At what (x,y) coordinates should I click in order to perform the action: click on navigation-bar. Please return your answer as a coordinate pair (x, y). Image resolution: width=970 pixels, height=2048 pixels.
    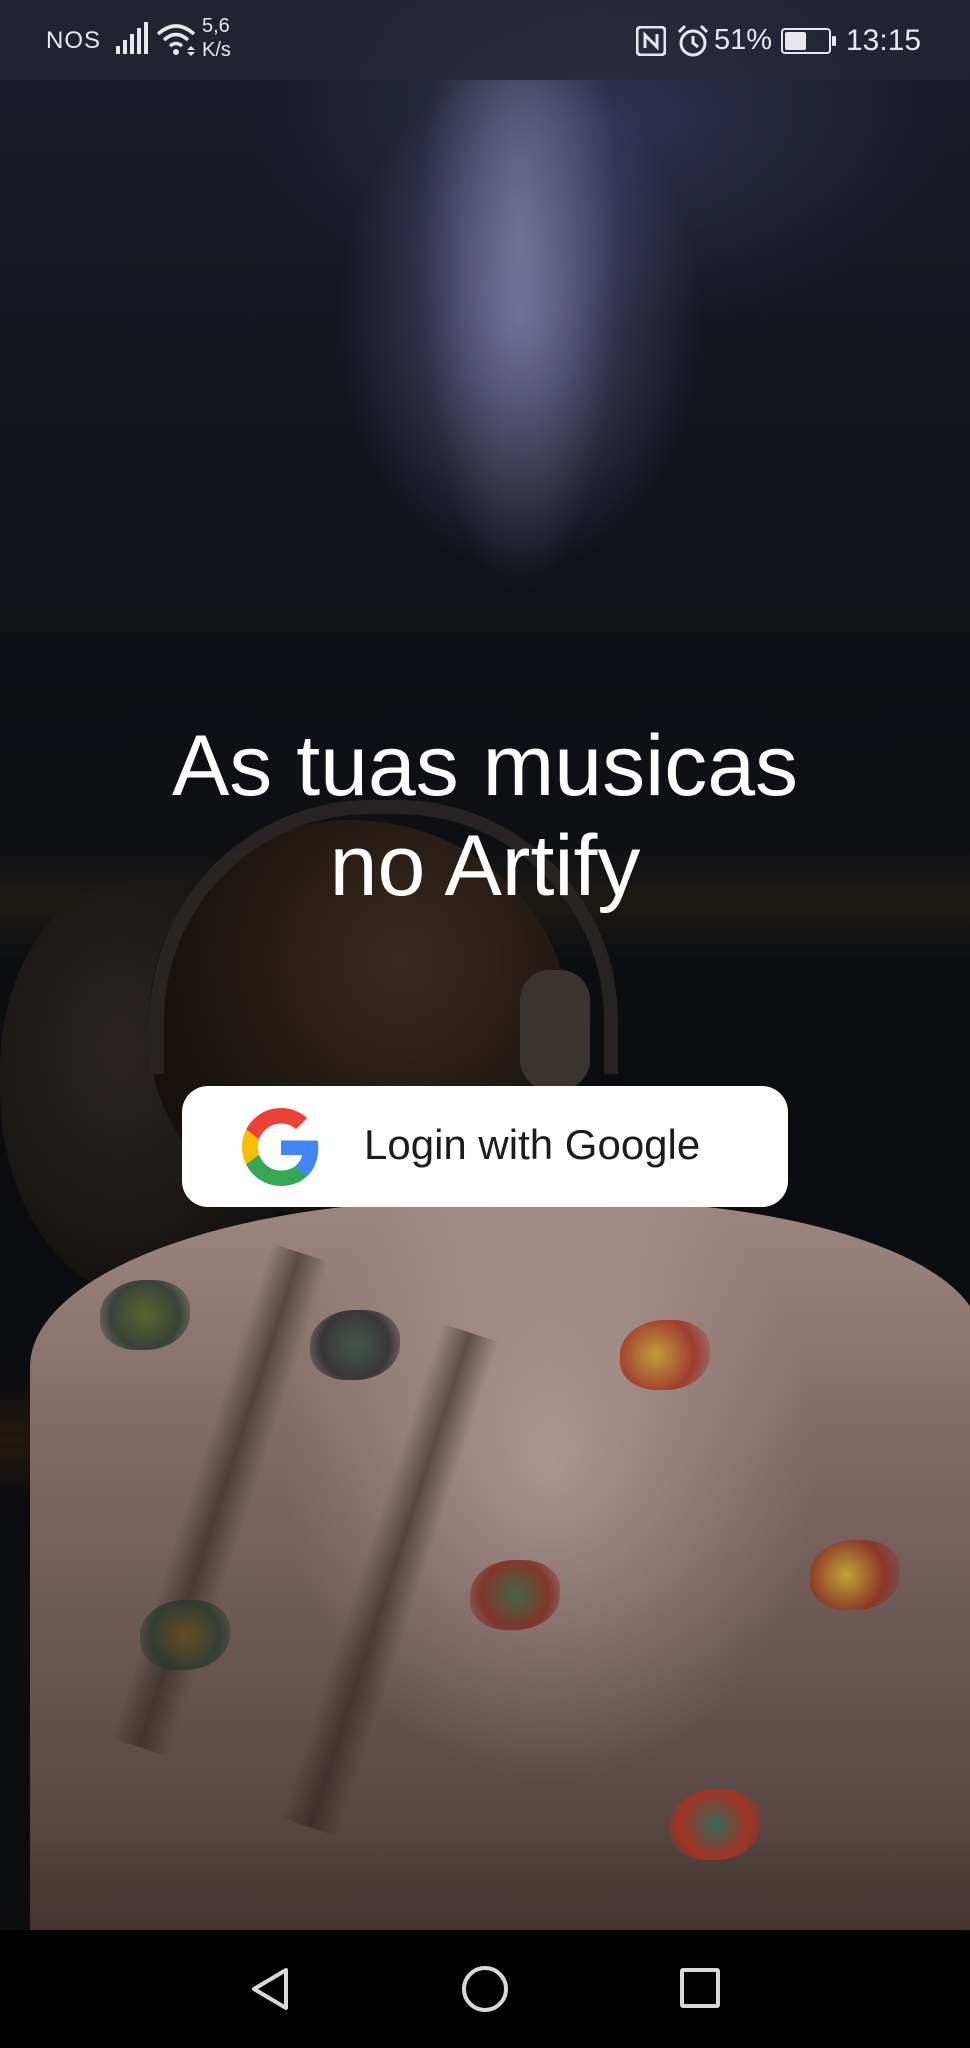
    Looking at the image, I should click on (485, 1989).